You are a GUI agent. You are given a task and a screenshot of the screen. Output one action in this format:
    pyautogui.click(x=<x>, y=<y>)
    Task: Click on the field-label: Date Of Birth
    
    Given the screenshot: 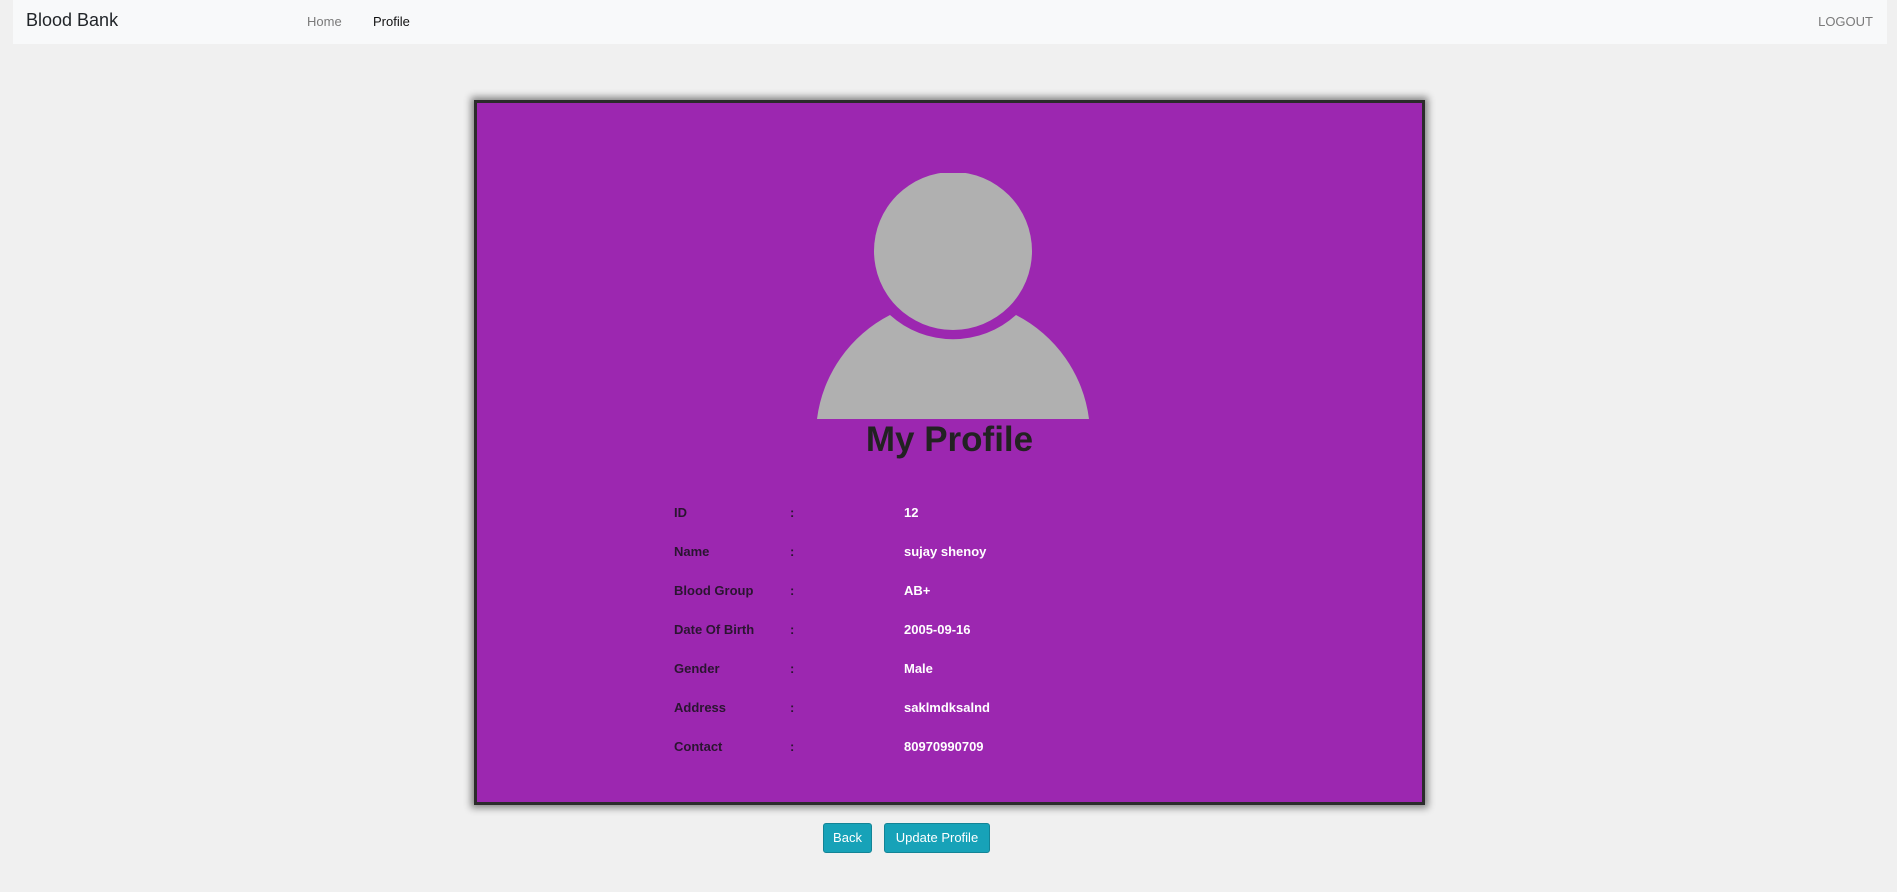 What is the action you would take?
    pyautogui.click(x=714, y=629)
    